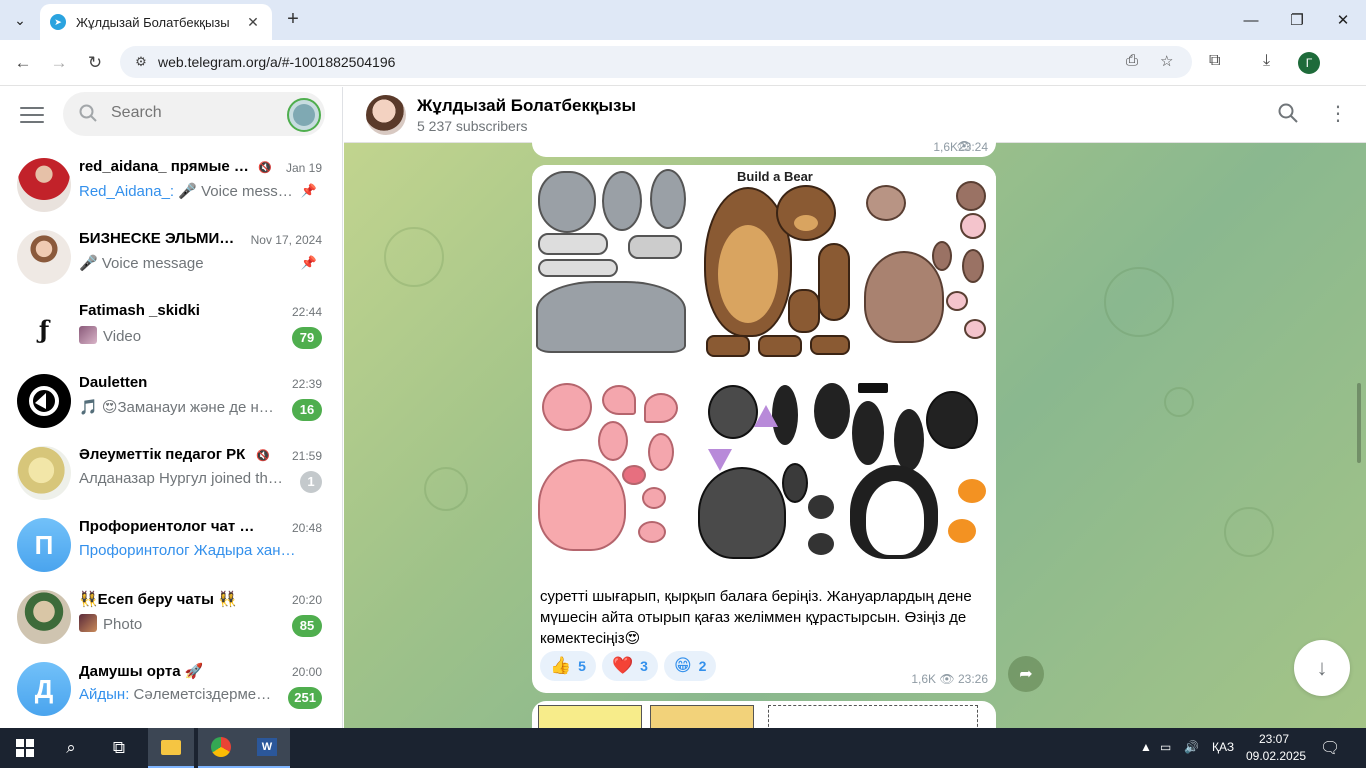 The image size is (1366, 768). What do you see at coordinates (25, 748) in the screenshot?
I see `windows-start-icon` at bounding box center [25, 748].